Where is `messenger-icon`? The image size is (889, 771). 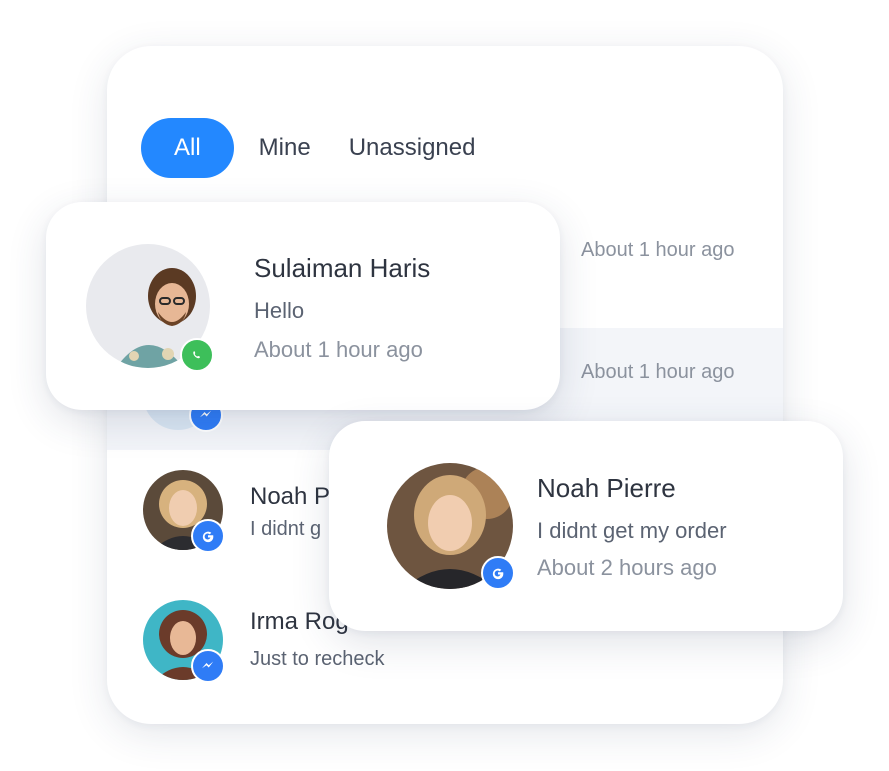 messenger-icon is located at coordinates (208, 666).